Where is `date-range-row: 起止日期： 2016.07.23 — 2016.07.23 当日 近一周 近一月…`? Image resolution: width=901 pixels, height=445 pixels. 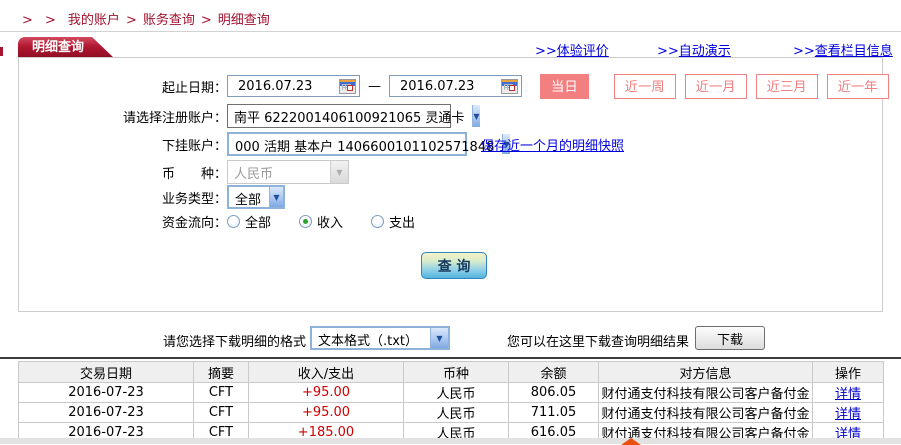 date-range-row: 起止日期： 2016.07.23 — 2016.07.23 当日 近一周 近一月… is located at coordinates (454, 86).